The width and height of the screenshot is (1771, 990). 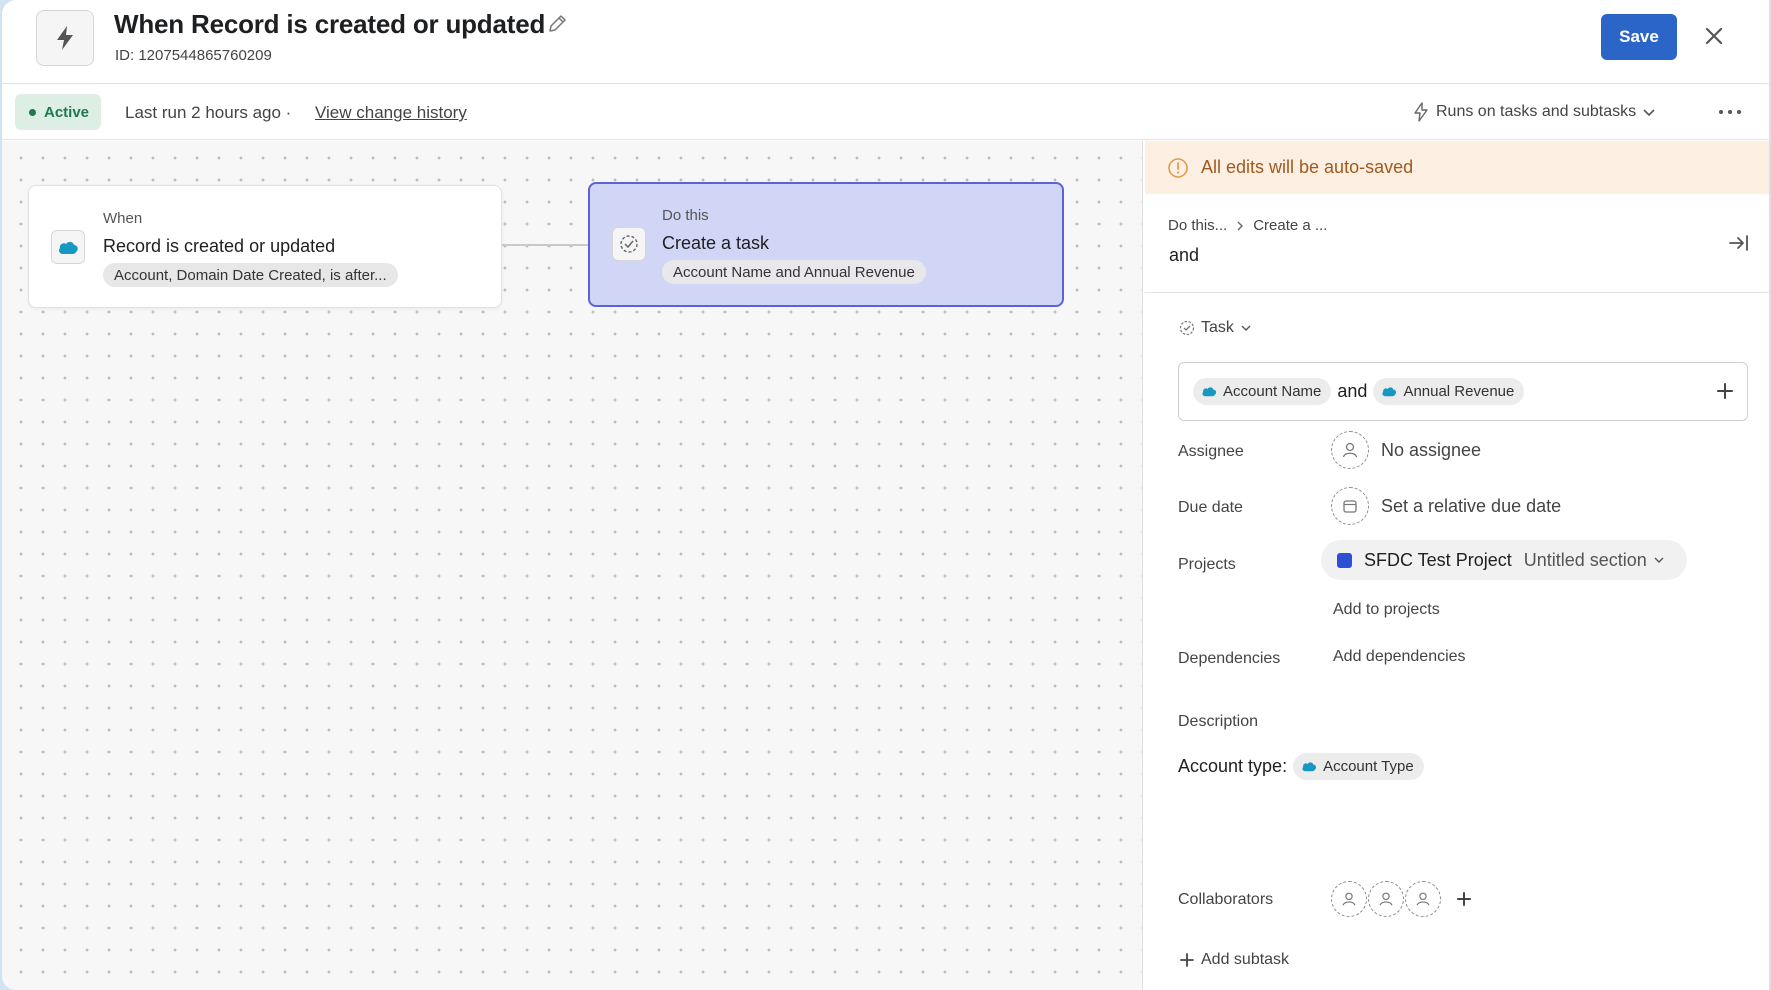 I want to click on variable-chip: Account Type, so click(x=1358, y=766).